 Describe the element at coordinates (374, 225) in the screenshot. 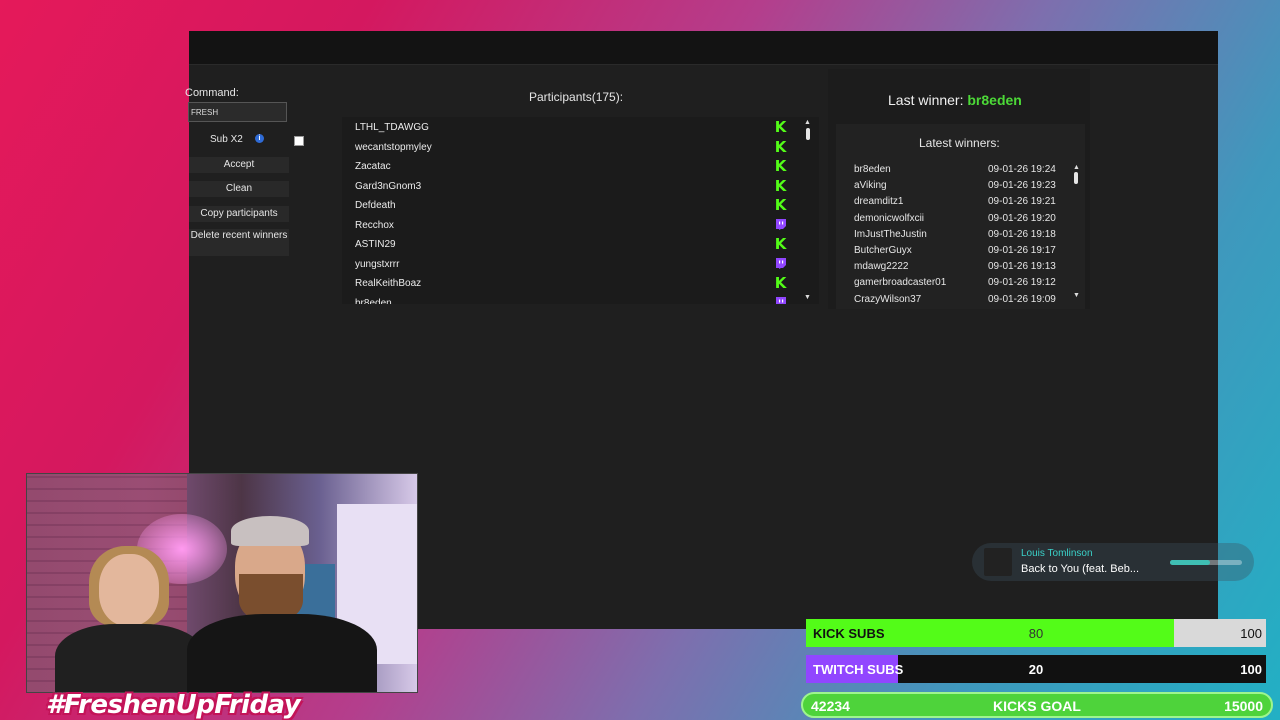

I see `participant-name: Recchox` at that location.